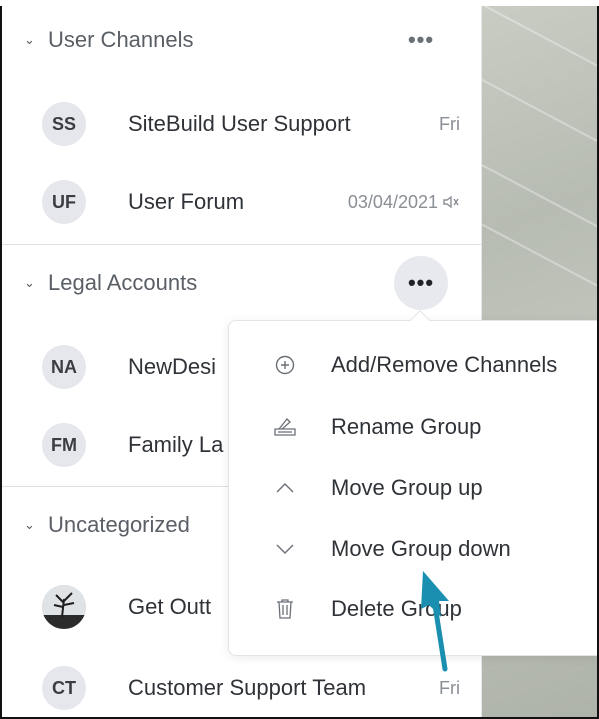 The width and height of the screenshot is (599, 719). Describe the element at coordinates (242, 283) in the screenshot. I see `group-header-legal-accounts: ⌄ Legal Accounts •••` at that location.